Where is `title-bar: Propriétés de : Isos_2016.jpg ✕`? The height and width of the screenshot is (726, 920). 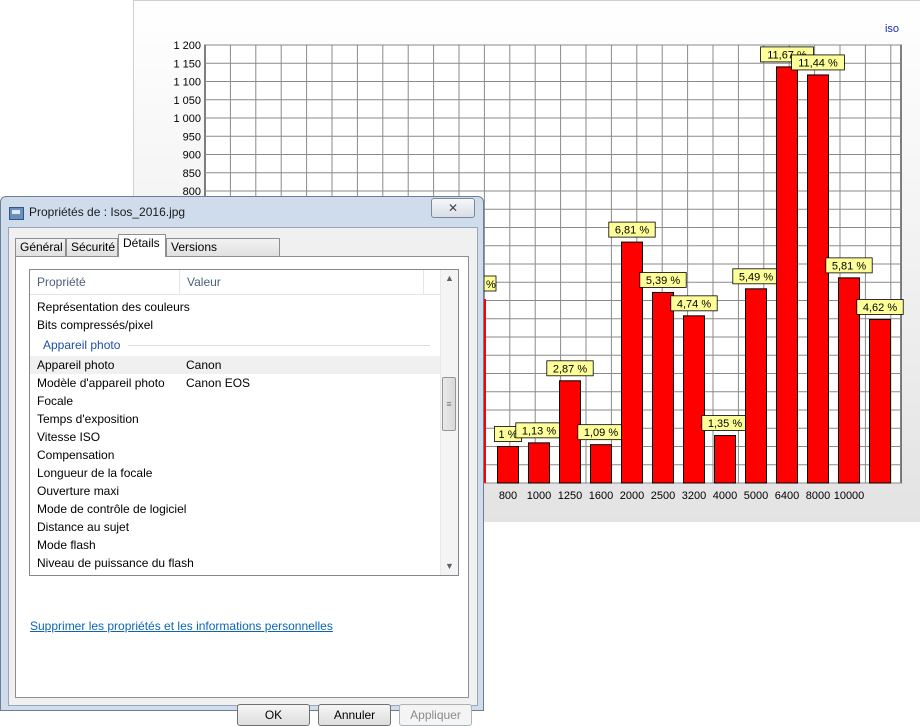
title-bar: Propriétés de : Isos_2016.jpg ✕ is located at coordinates (242, 212).